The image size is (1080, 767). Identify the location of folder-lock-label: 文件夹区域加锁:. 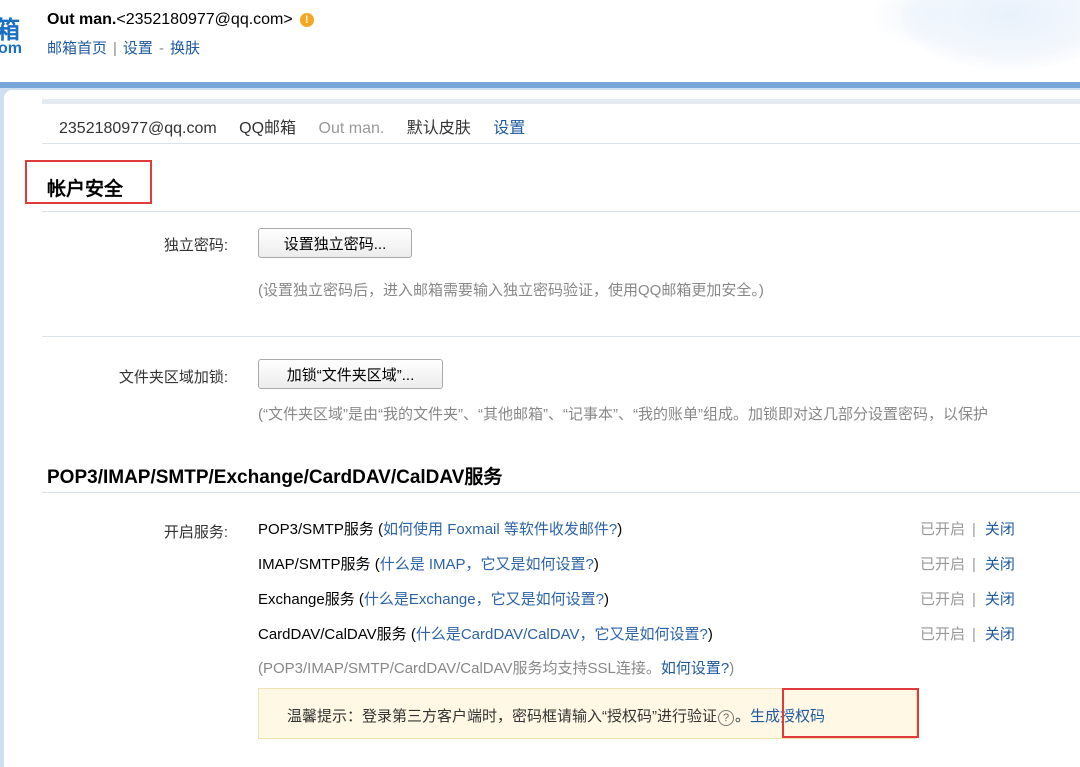
(173, 377).